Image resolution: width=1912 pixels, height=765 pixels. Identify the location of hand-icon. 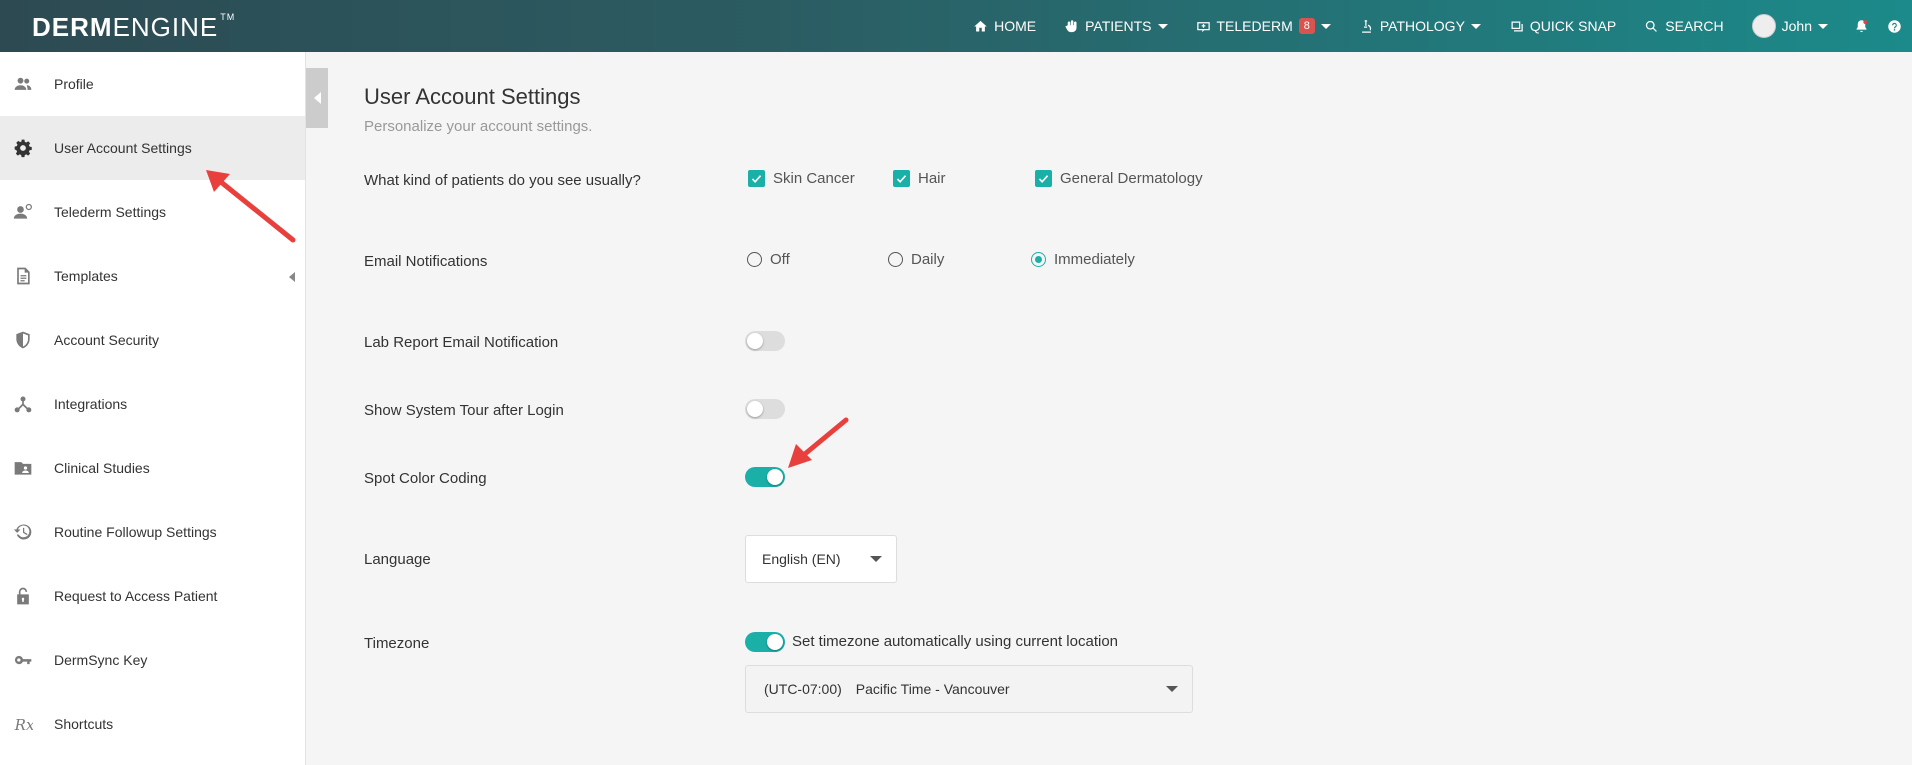
(1071, 25).